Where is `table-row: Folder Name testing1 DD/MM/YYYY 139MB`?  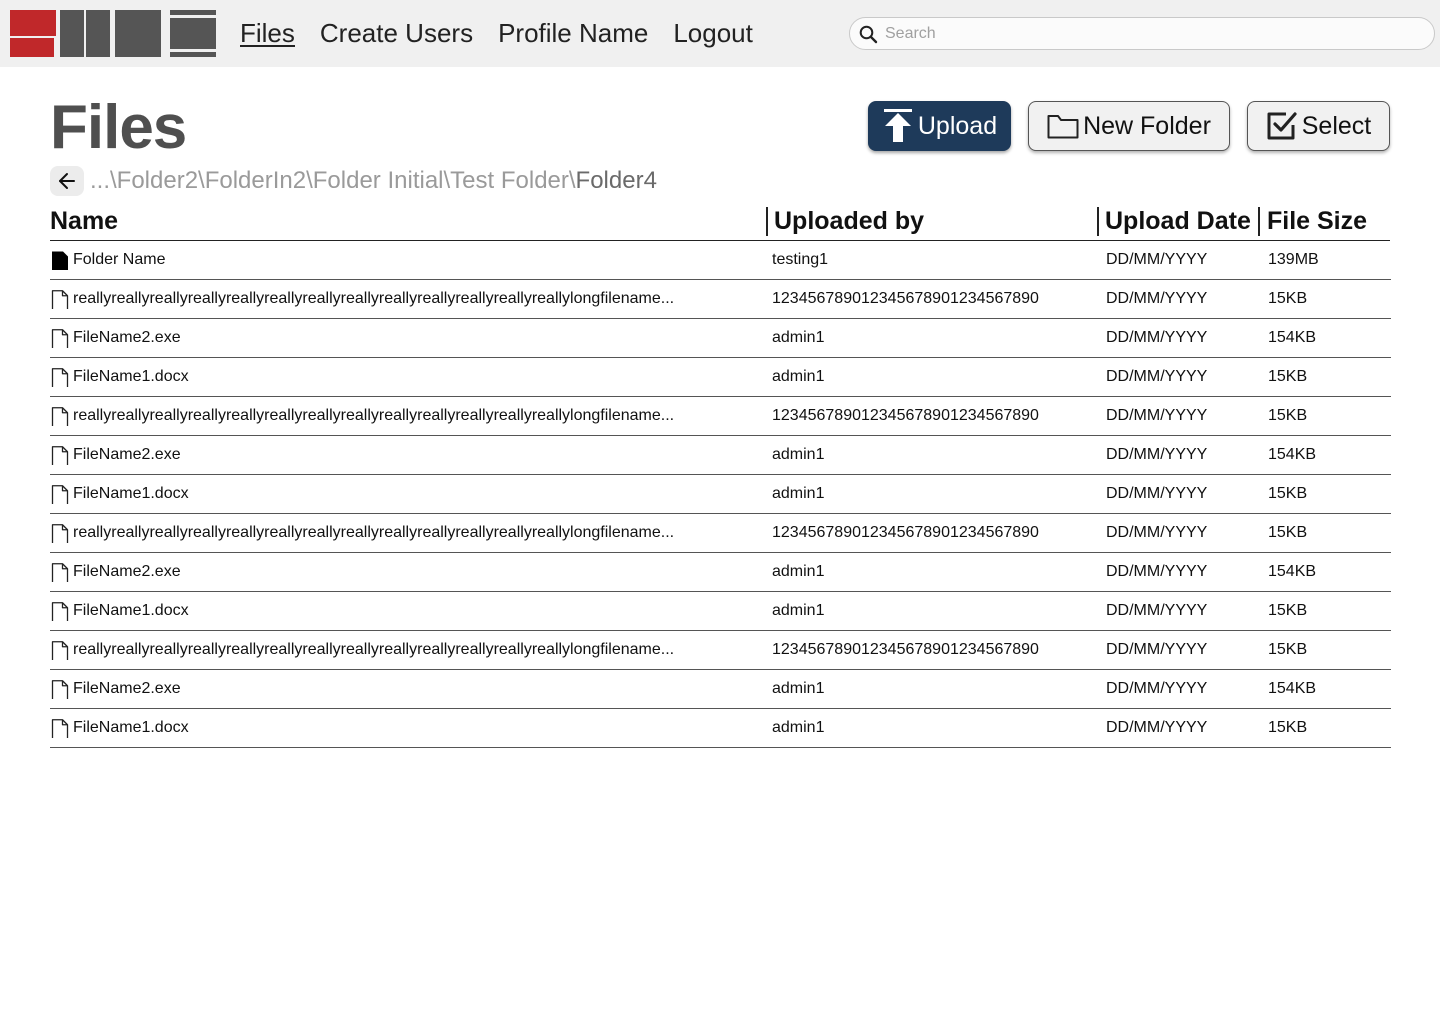
table-row: Folder Name testing1 DD/MM/YYYY 139MB is located at coordinates (720, 260).